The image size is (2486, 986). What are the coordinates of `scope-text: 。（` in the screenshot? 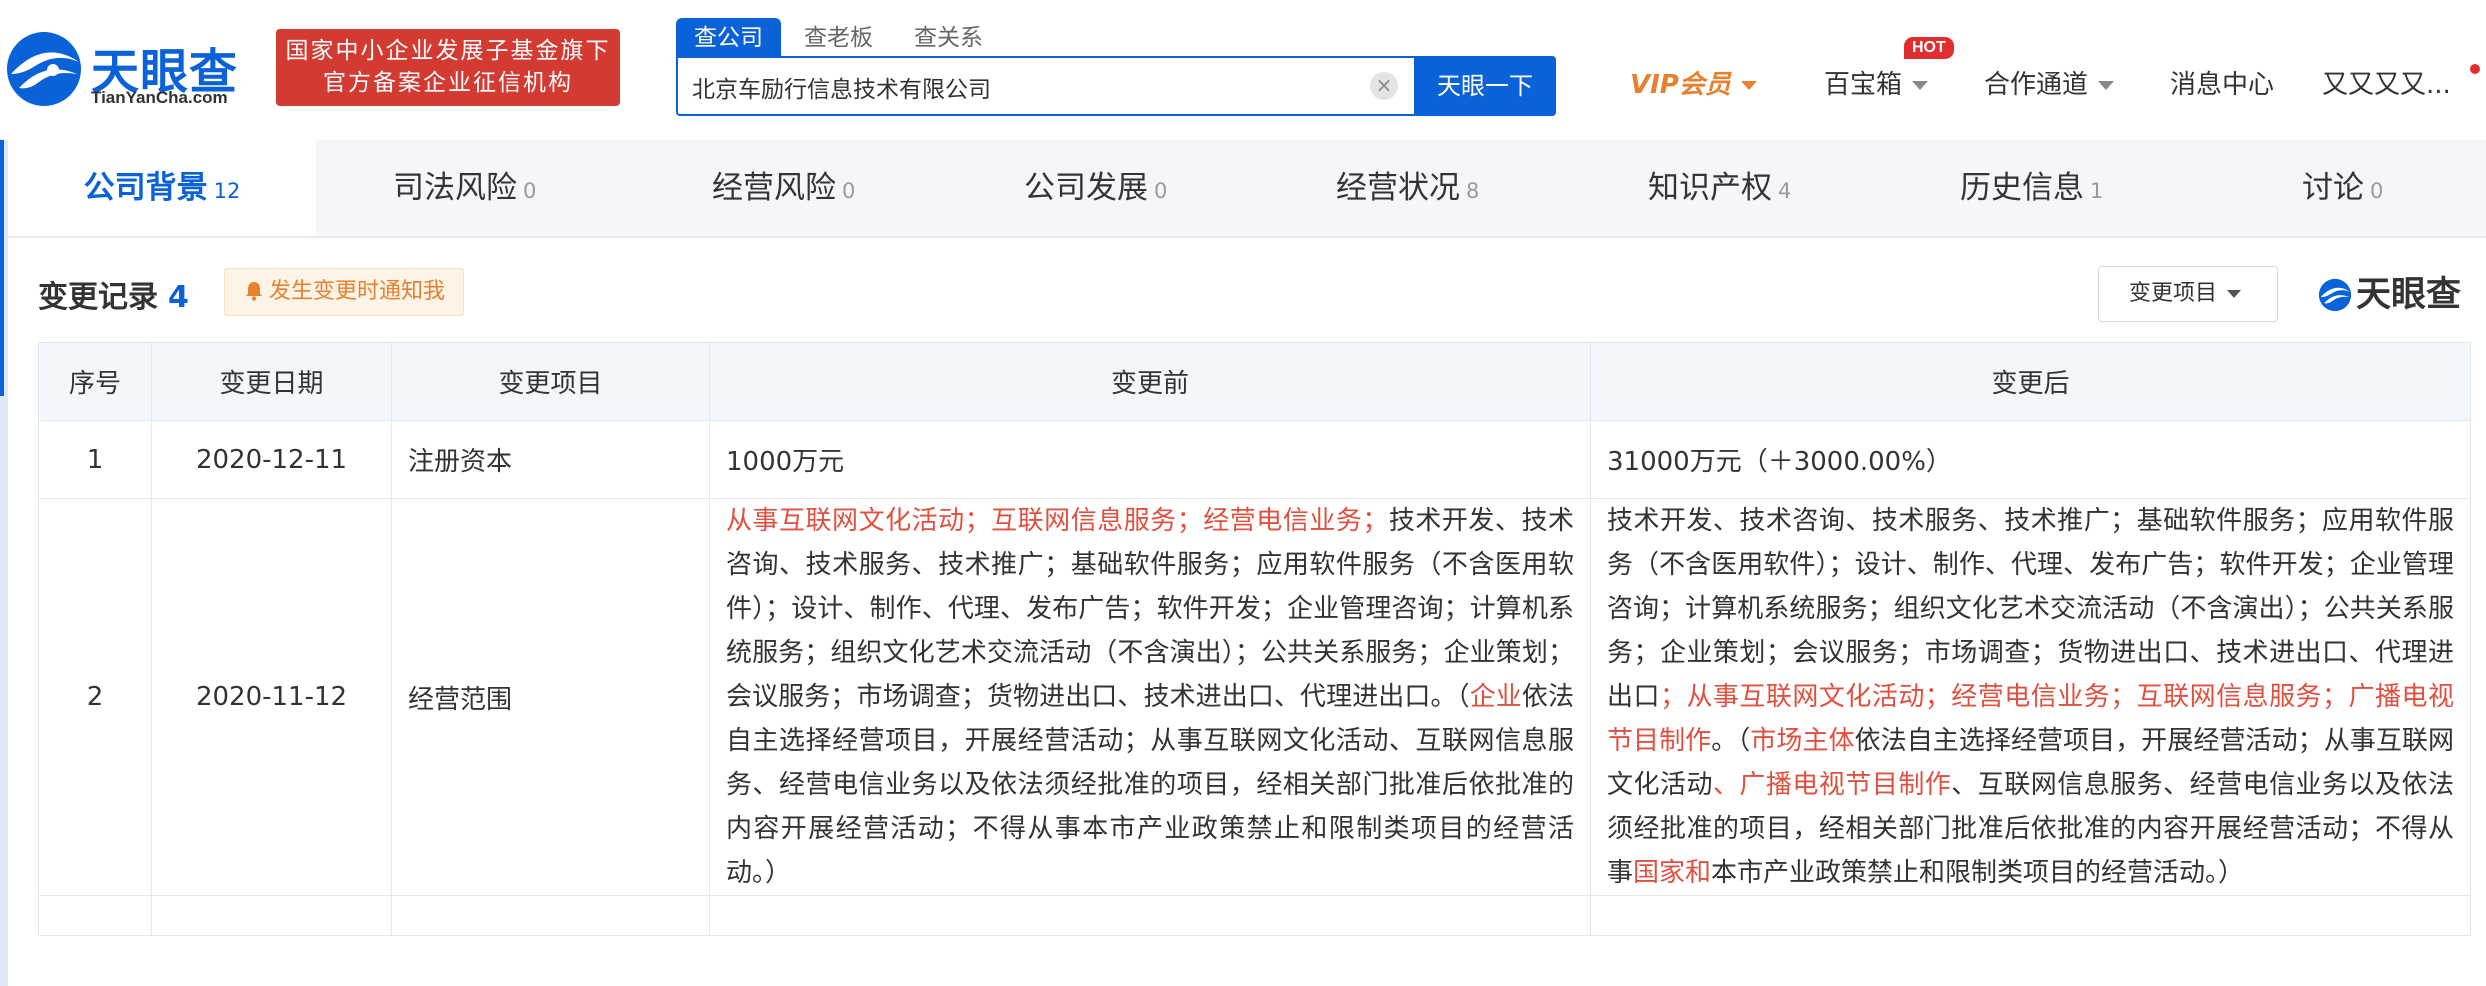 It's located at (1731, 741).